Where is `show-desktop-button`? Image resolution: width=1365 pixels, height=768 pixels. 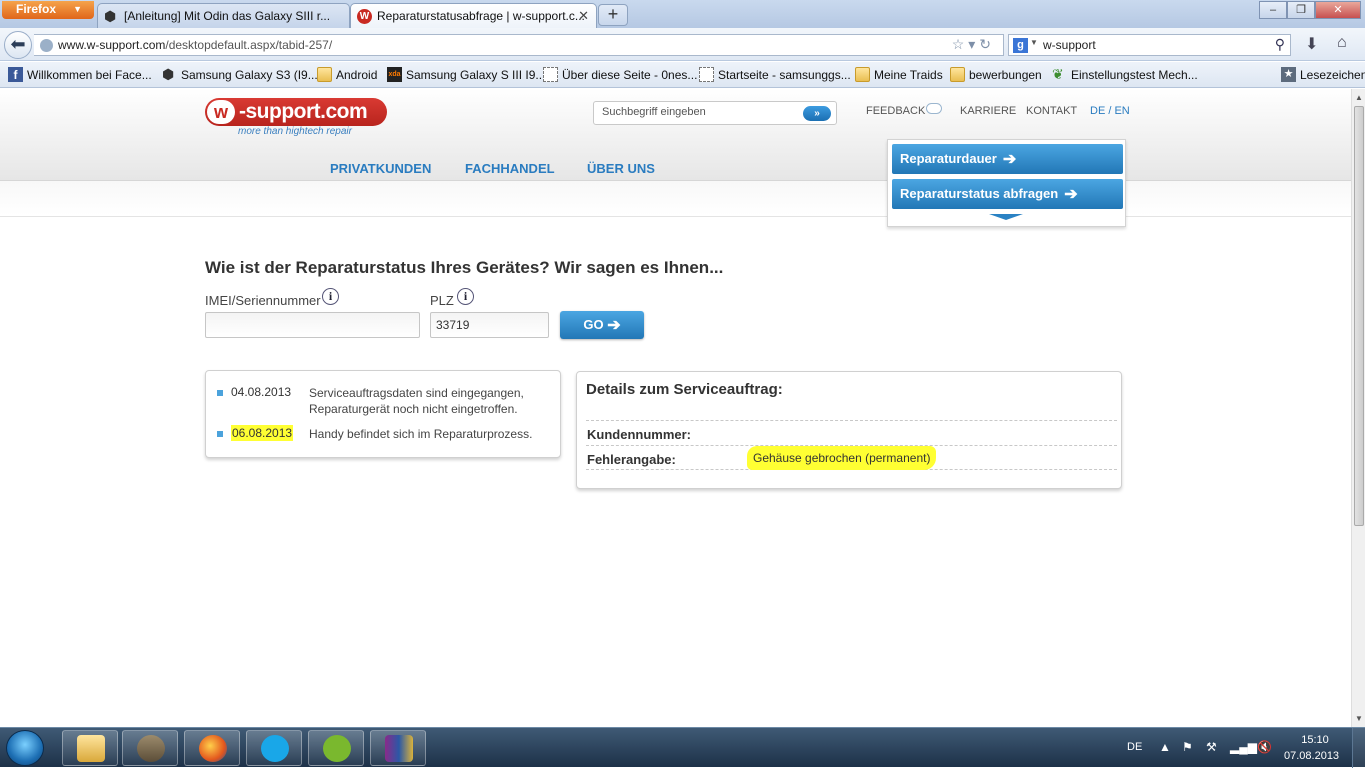 show-desktop-button is located at coordinates (1358, 748).